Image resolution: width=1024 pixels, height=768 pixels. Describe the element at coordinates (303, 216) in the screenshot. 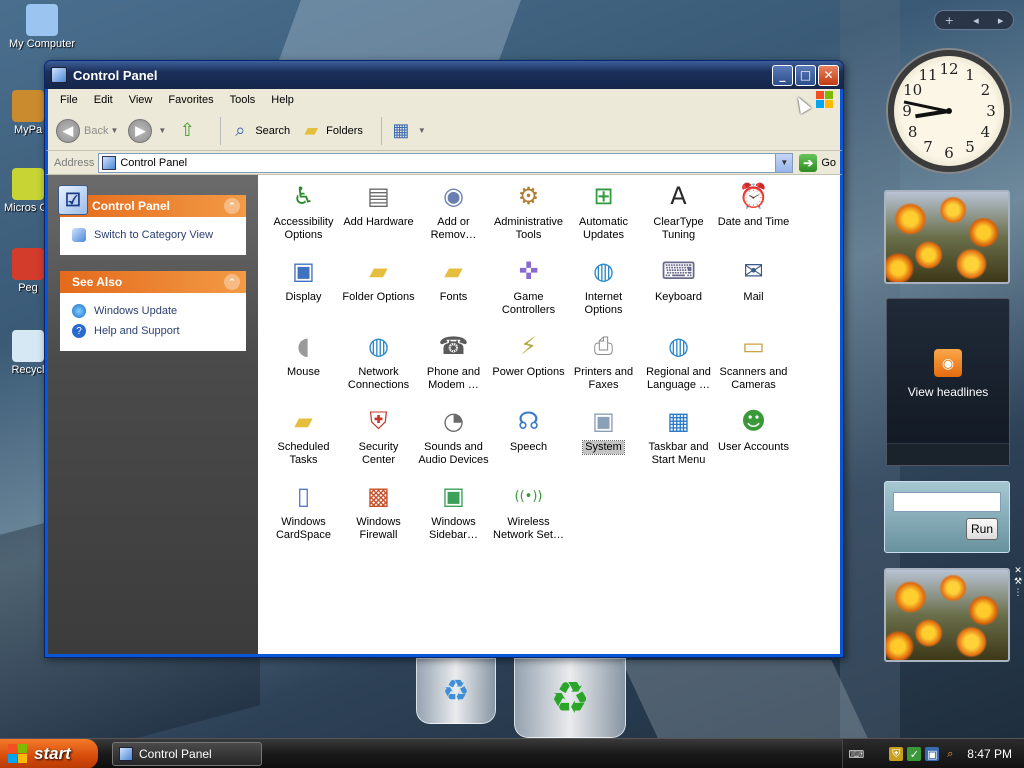

I see `cp-item: ♿ Accessibility Options` at that location.